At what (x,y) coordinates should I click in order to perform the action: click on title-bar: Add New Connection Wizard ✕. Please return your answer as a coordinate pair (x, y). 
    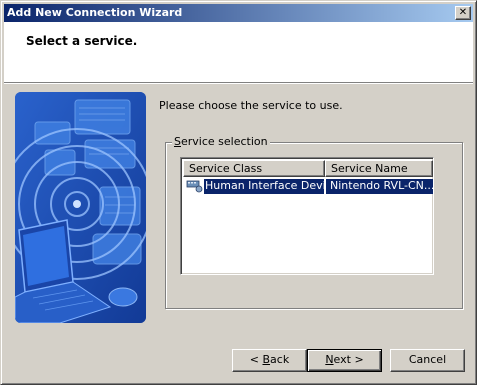
    Looking at the image, I should click on (238, 13).